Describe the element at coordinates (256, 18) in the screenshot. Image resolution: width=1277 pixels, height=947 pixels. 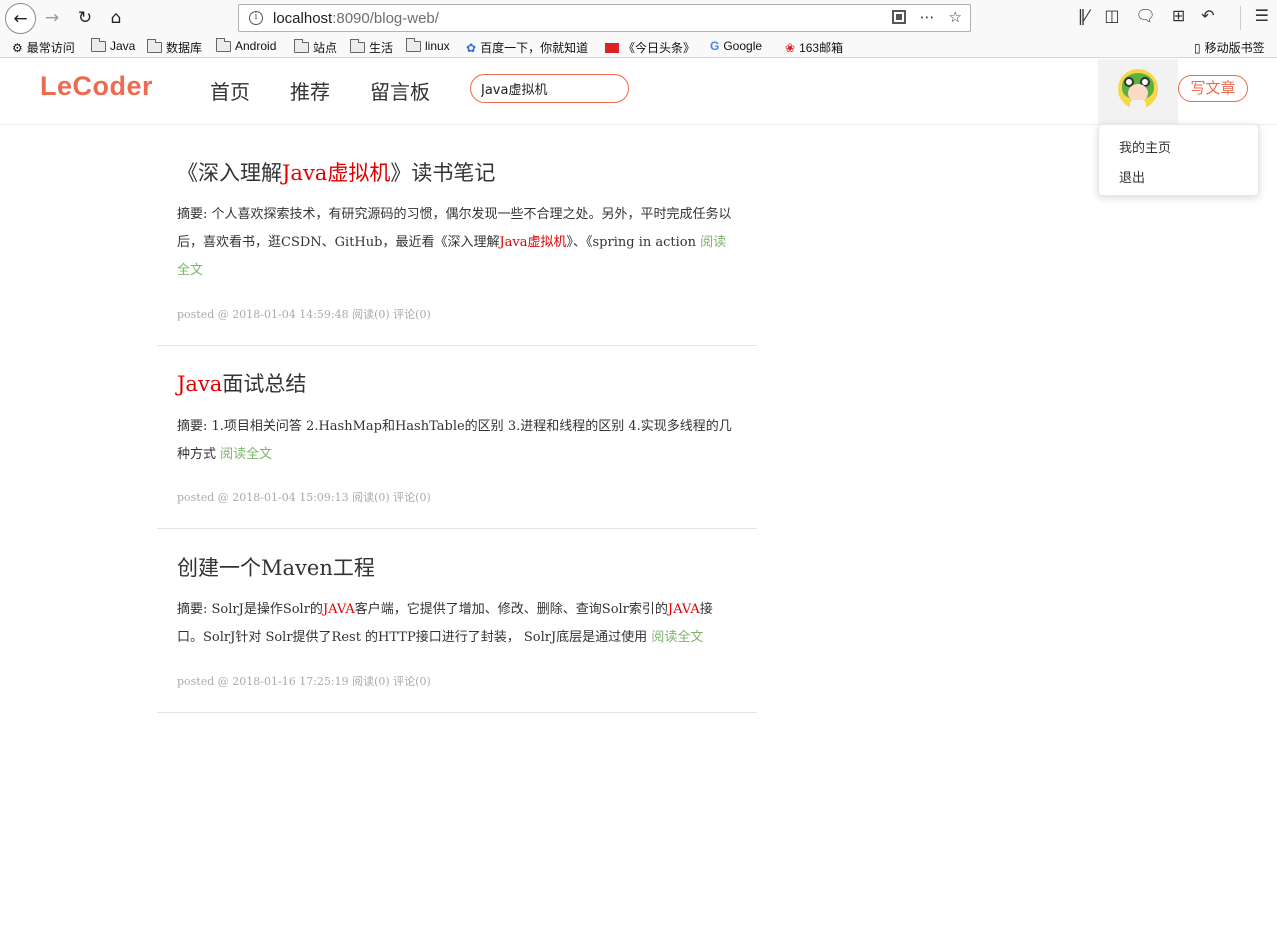
I see `page-info-icon: i` at that location.